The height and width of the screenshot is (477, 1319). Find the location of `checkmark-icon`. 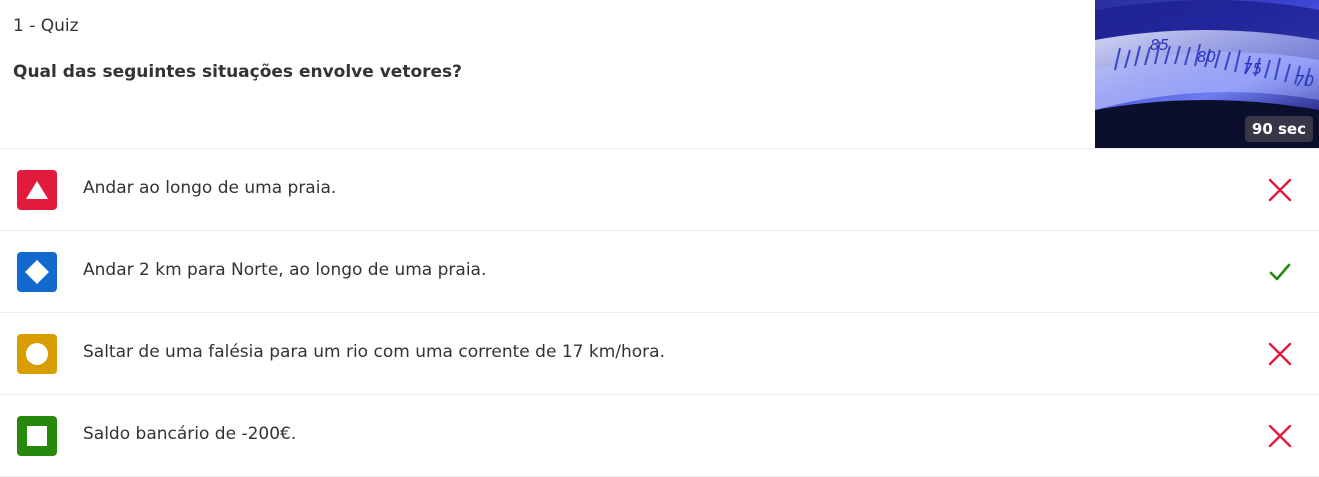

checkmark-icon is located at coordinates (1280, 272).